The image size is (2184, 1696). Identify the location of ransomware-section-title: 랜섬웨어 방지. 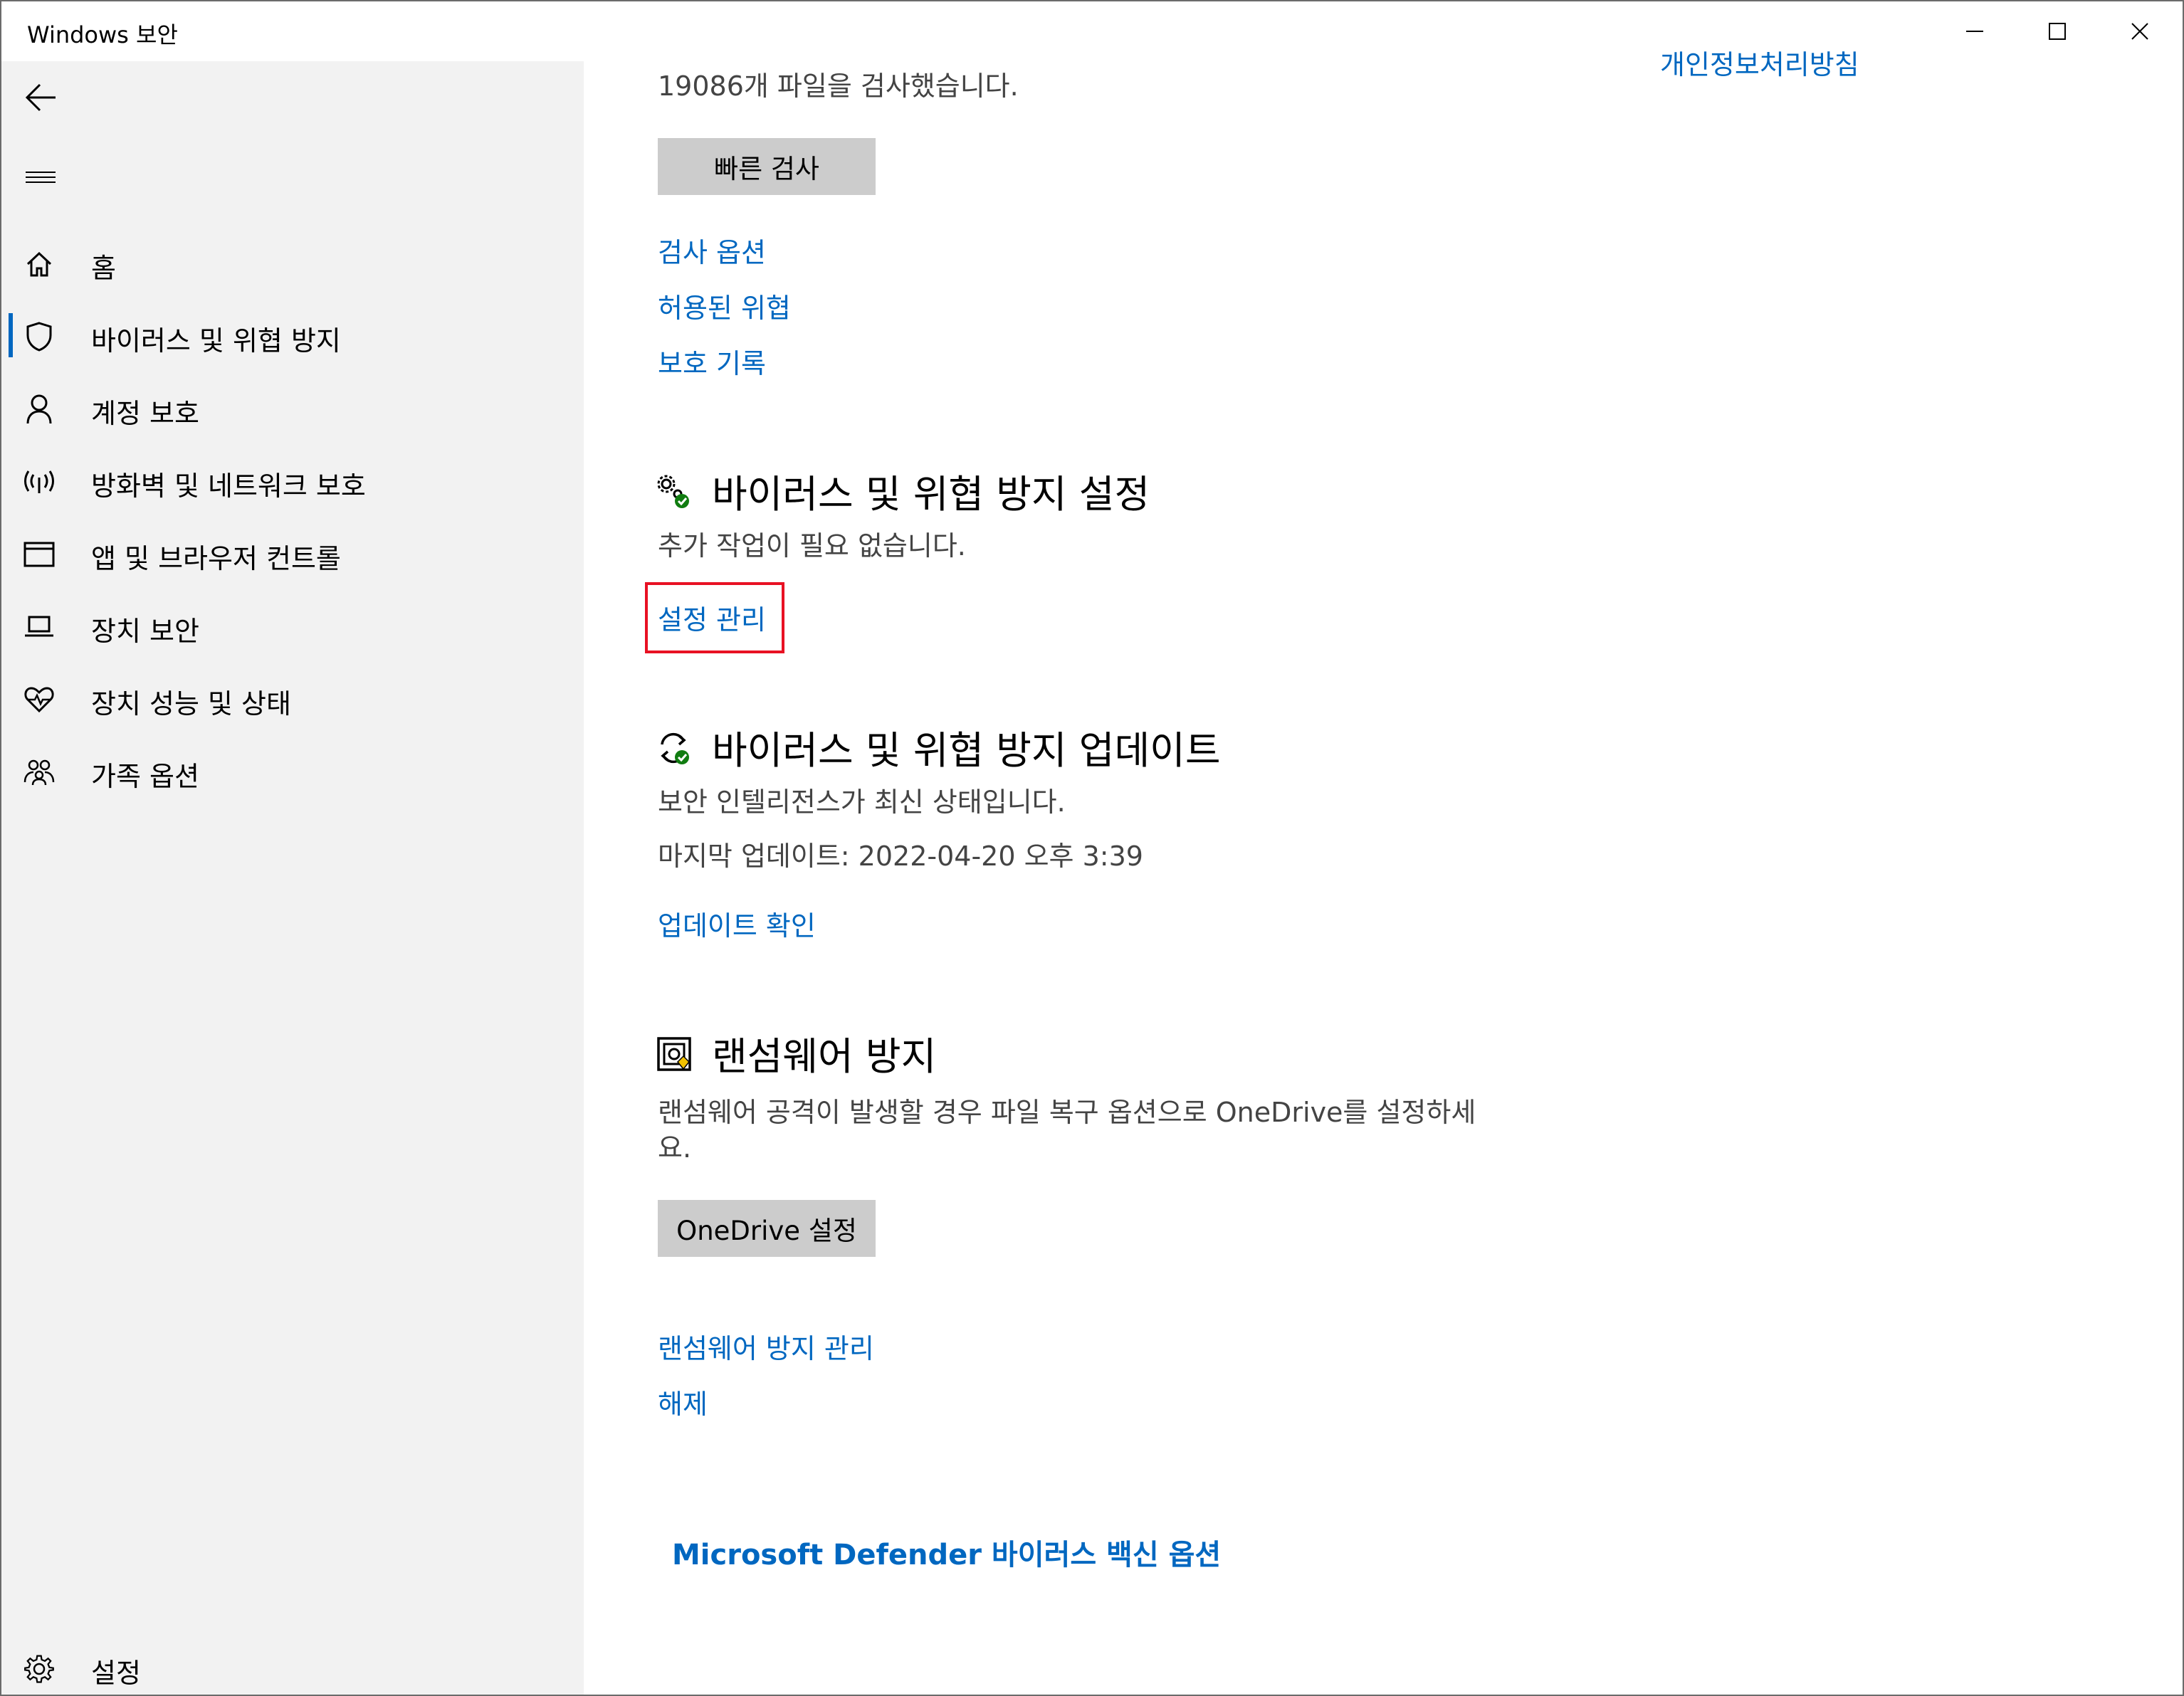
(824, 1056).